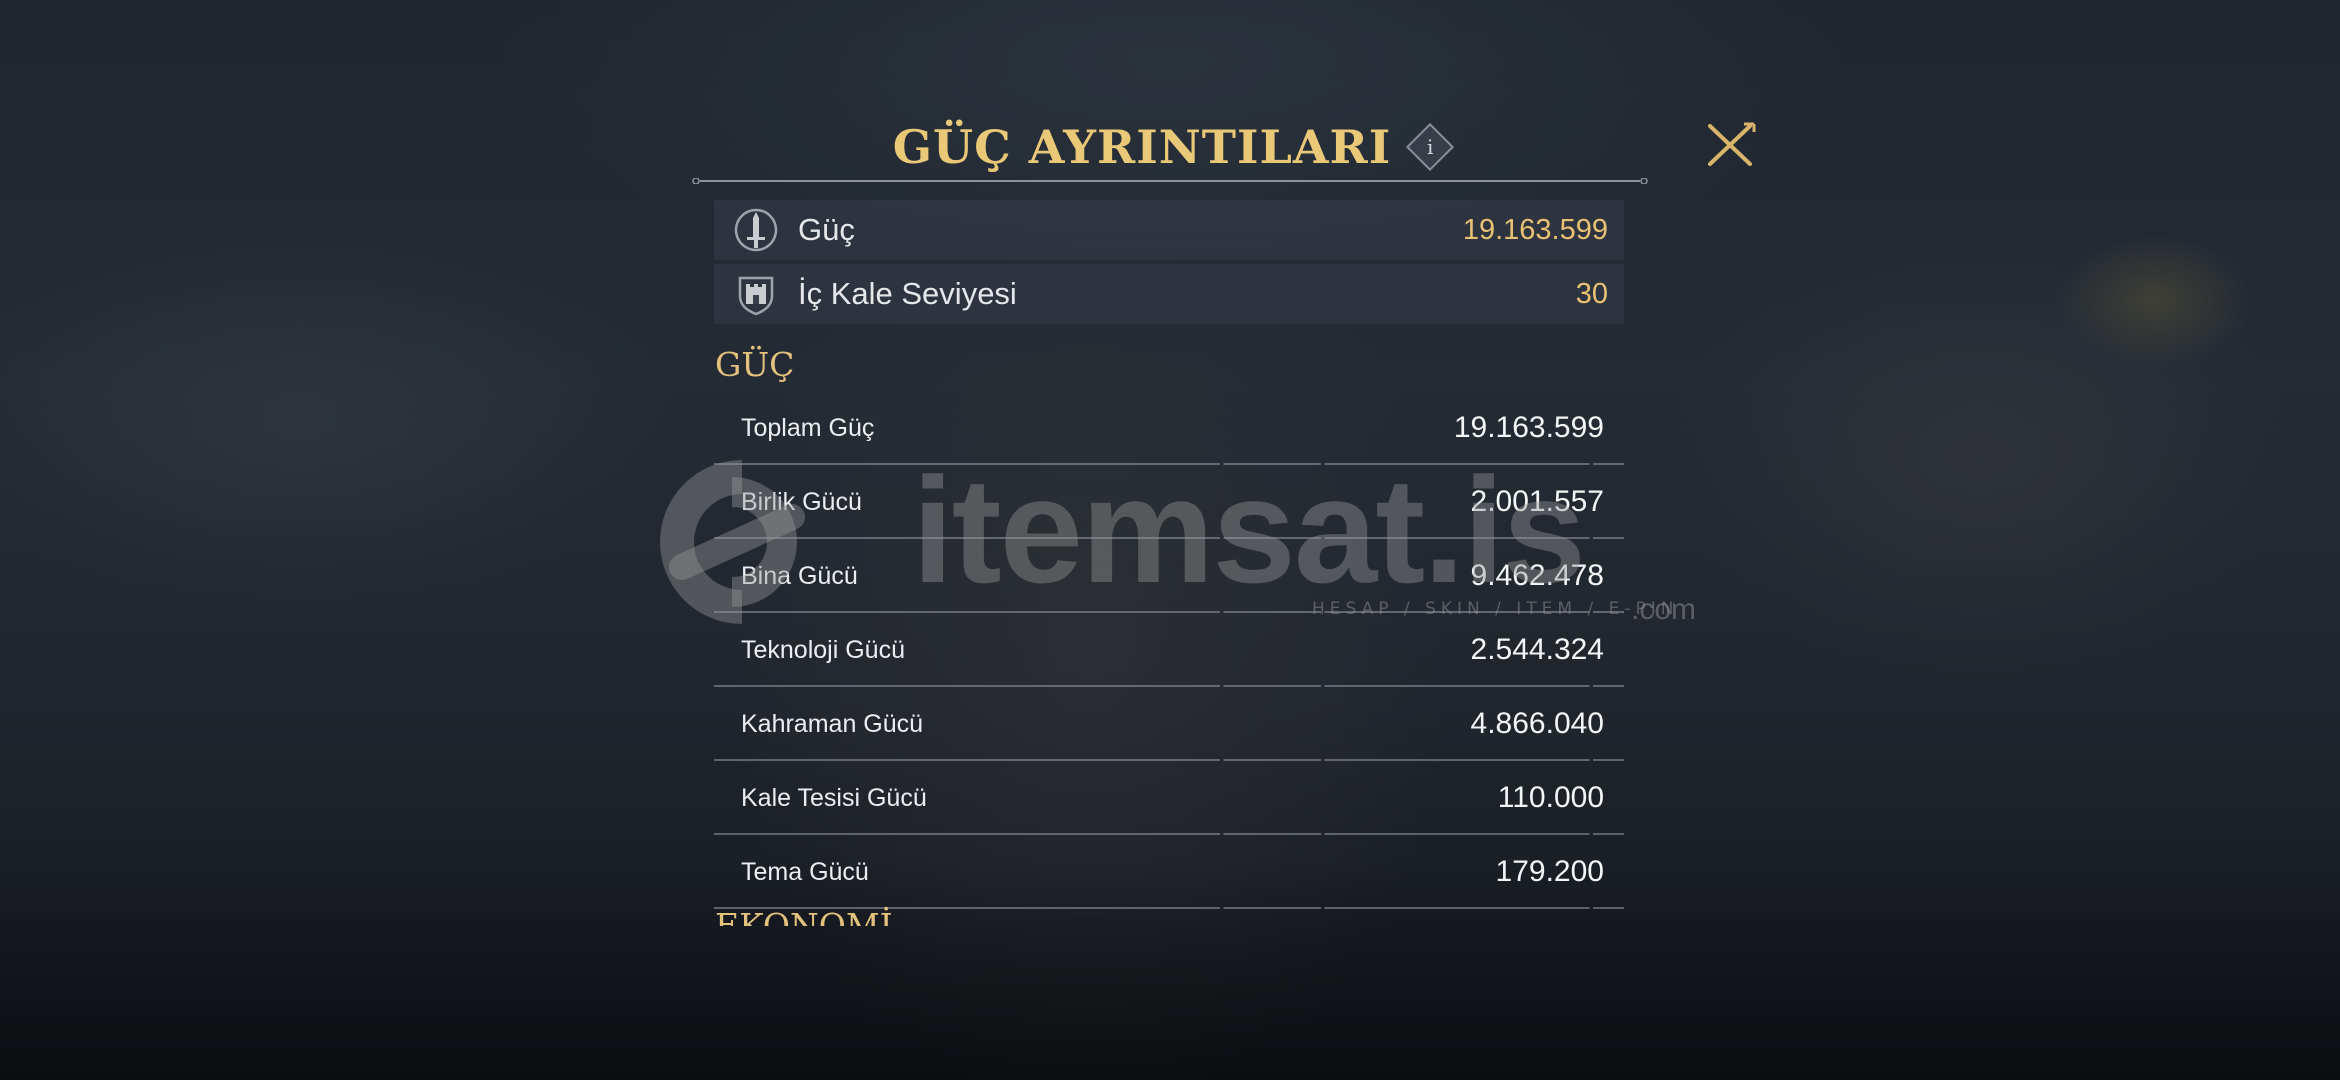  What do you see at coordinates (823, 649) in the screenshot?
I see `stat-label: Teknoloji Gücü` at bounding box center [823, 649].